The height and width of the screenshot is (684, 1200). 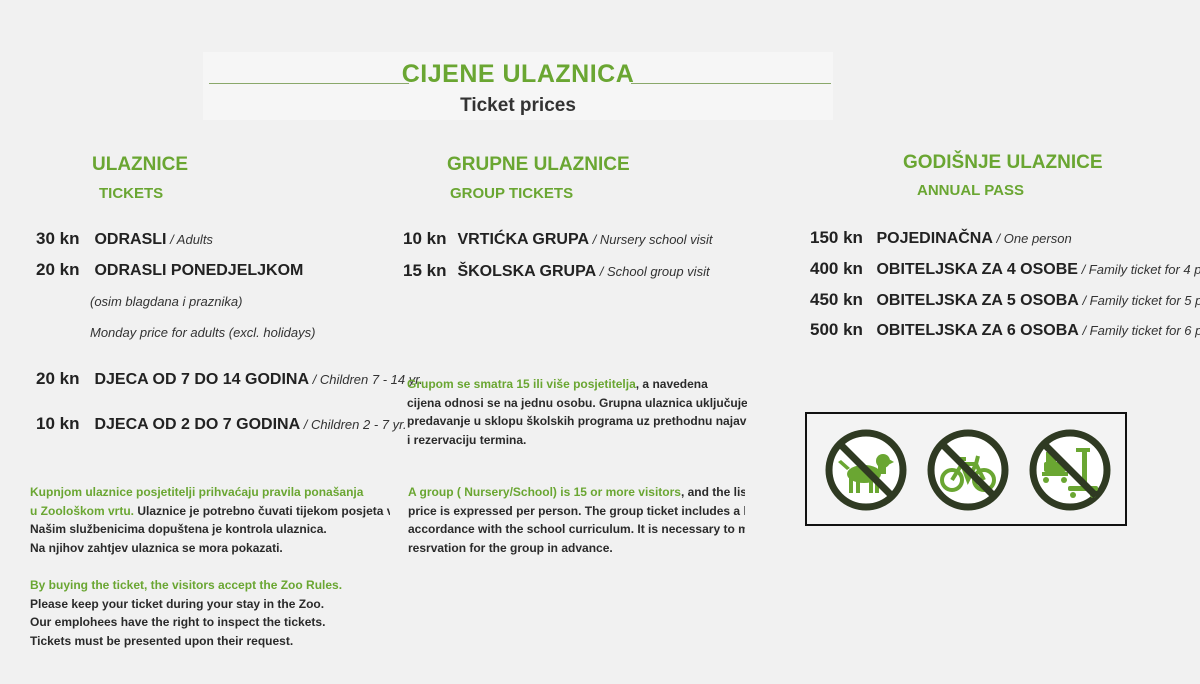 I want to click on annual-heading: GODIŠNJE ULAZNICE, so click(x=1003, y=162).